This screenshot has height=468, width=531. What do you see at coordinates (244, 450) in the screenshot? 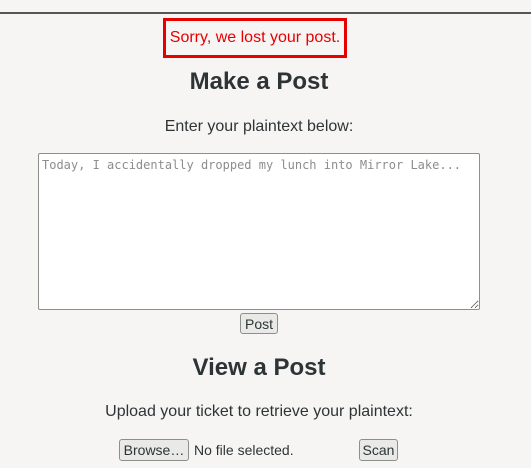
I see `file-status-text: No file selected.` at bounding box center [244, 450].